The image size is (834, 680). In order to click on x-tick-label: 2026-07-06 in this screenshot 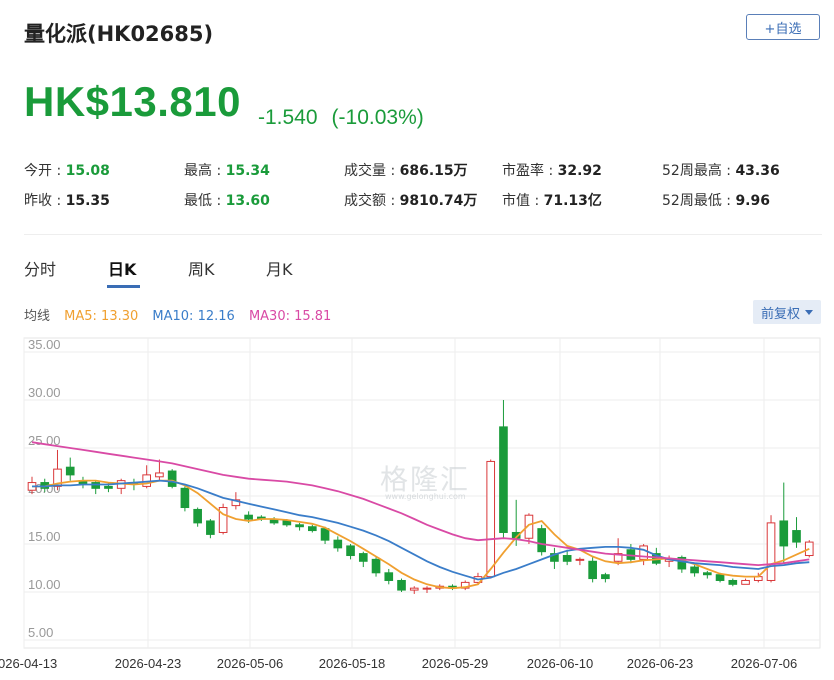, I will do `click(764, 663)`.